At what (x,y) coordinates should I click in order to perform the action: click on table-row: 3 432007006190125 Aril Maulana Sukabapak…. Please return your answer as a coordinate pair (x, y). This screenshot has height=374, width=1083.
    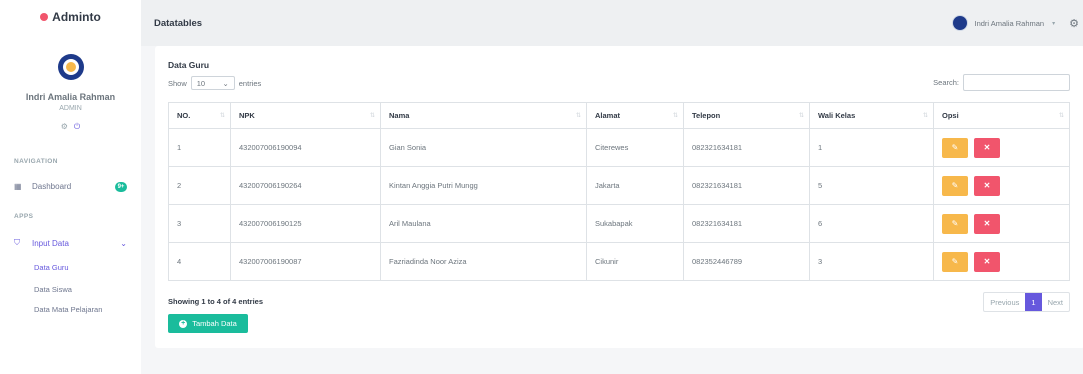
    Looking at the image, I should click on (619, 223).